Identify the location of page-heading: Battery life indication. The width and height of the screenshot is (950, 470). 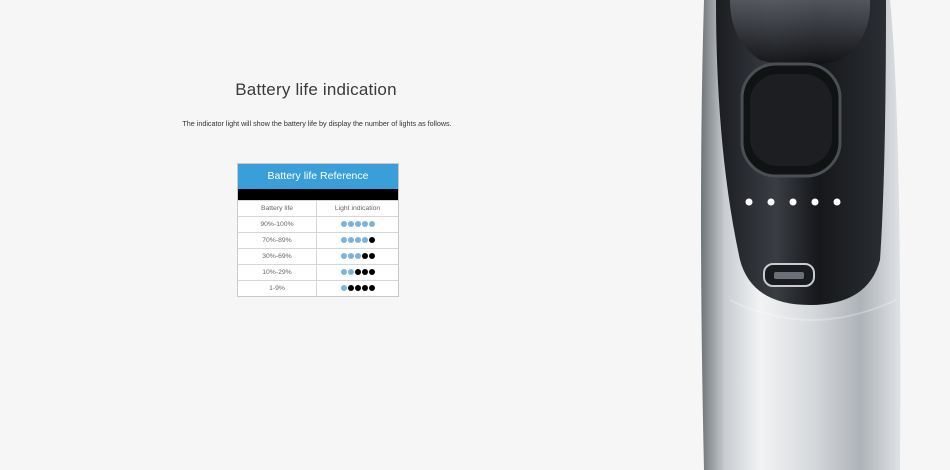
(316, 89).